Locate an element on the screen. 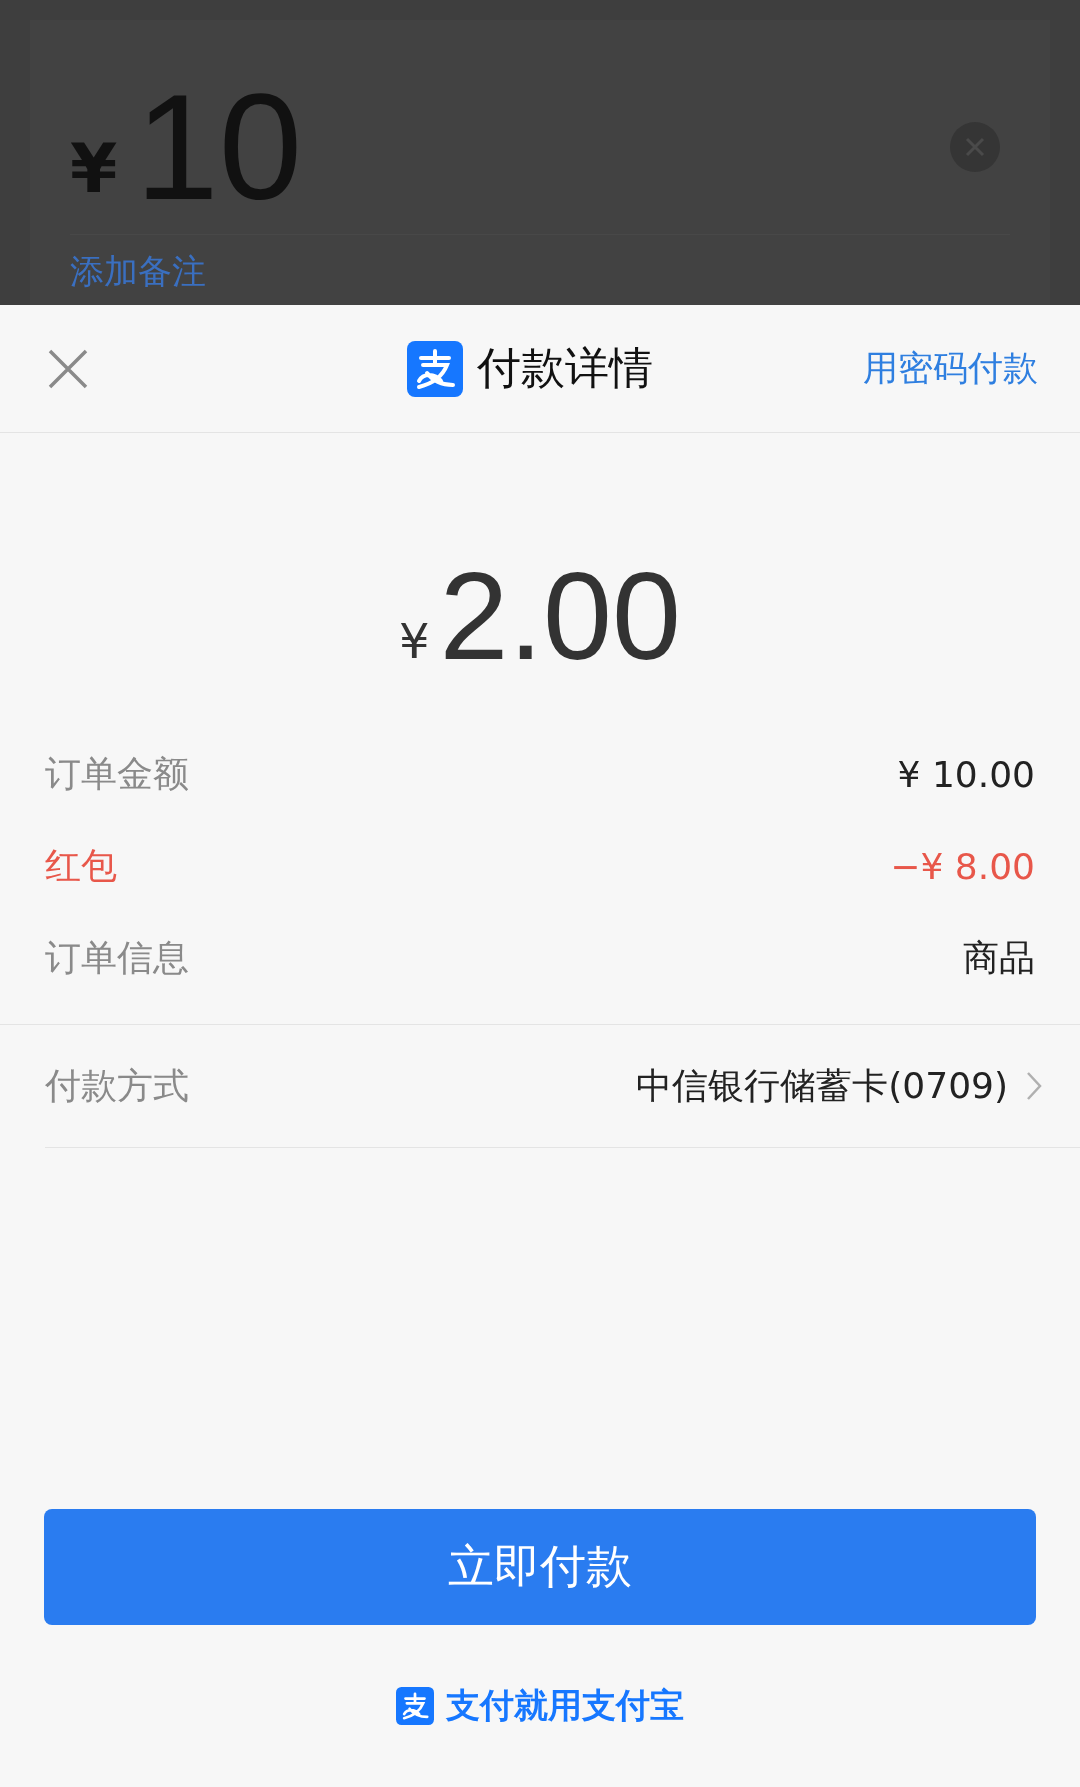  pay-now-button: 立即付款 is located at coordinates (540, 1567).